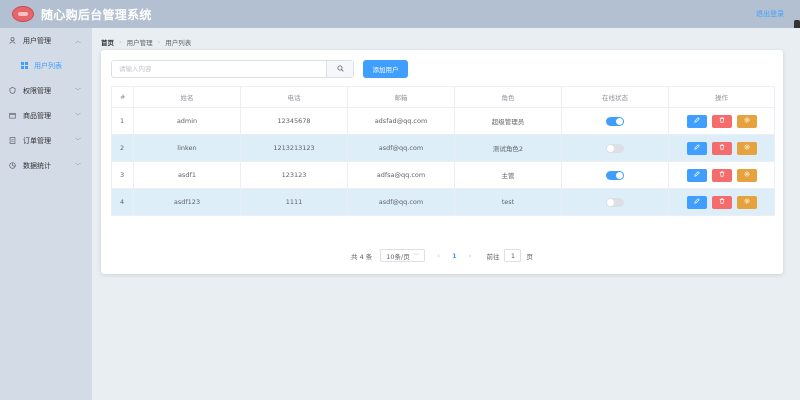 This screenshot has width=800, height=400. Describe the element at coordinates (454, 256) in the screenshot. I see `page-number-current: 1` at that location.